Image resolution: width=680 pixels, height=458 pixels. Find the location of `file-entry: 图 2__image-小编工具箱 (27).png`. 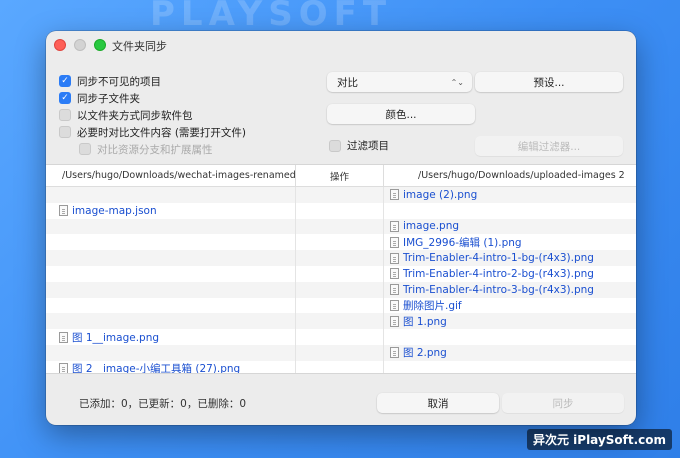

file-entry: 图 2__image-小编工具箱 (27).png is located at coordinates (149, 367).